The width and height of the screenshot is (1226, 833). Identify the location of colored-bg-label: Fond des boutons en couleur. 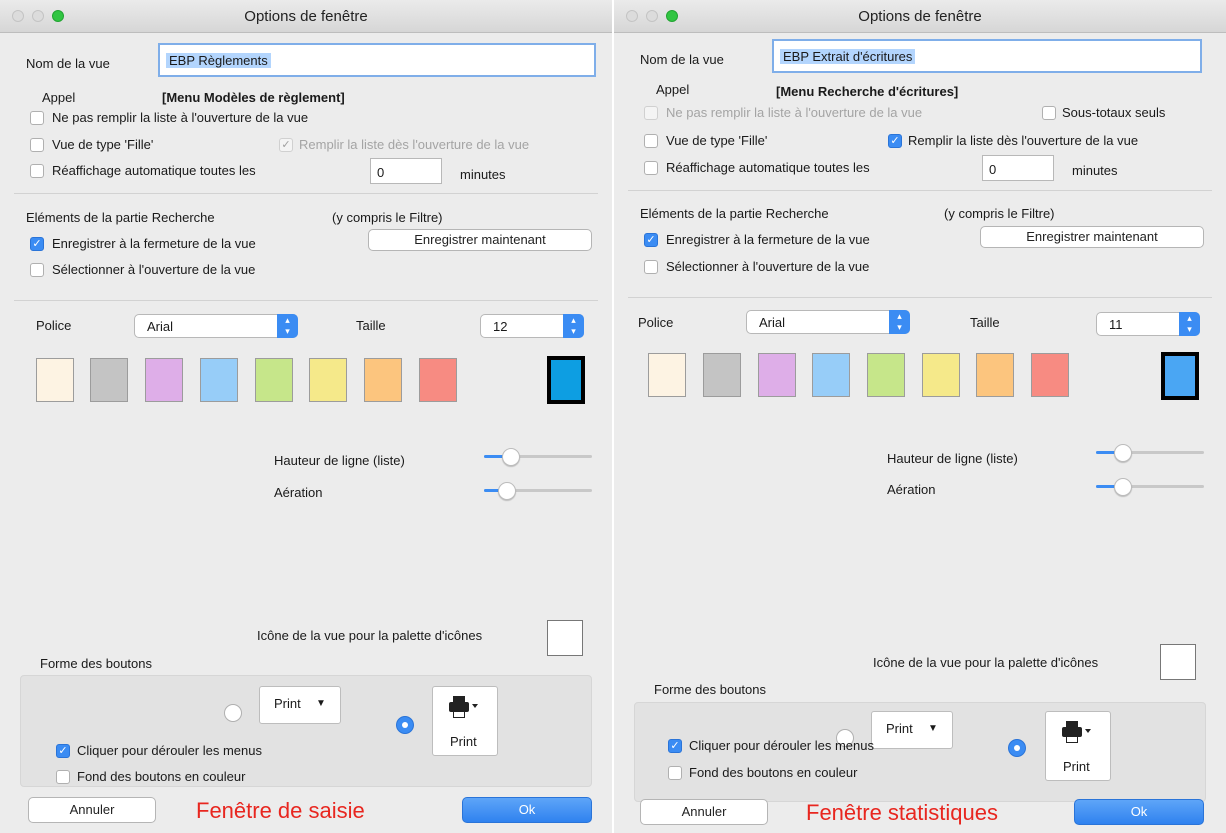
(773, 772).